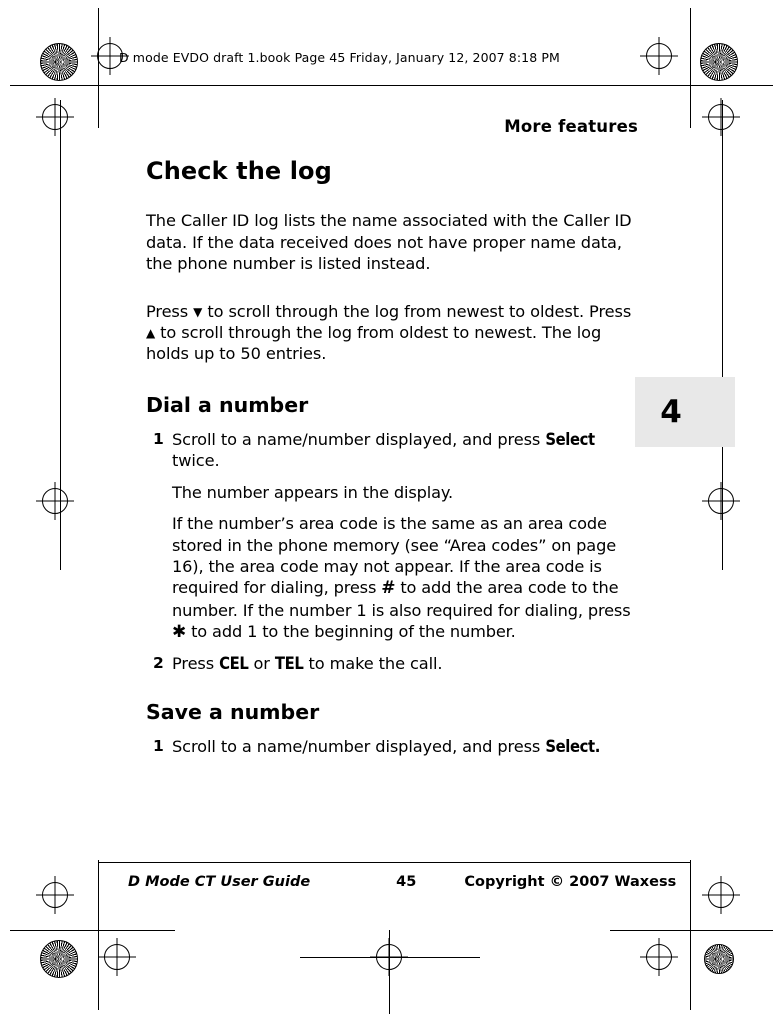 Image resolution: width=778 pixels, height=1014 pixels. What do you see at coordinates (685, 412) in the screenshot?
I see `chapter-tab: 4` at bounding box center [685, 412].